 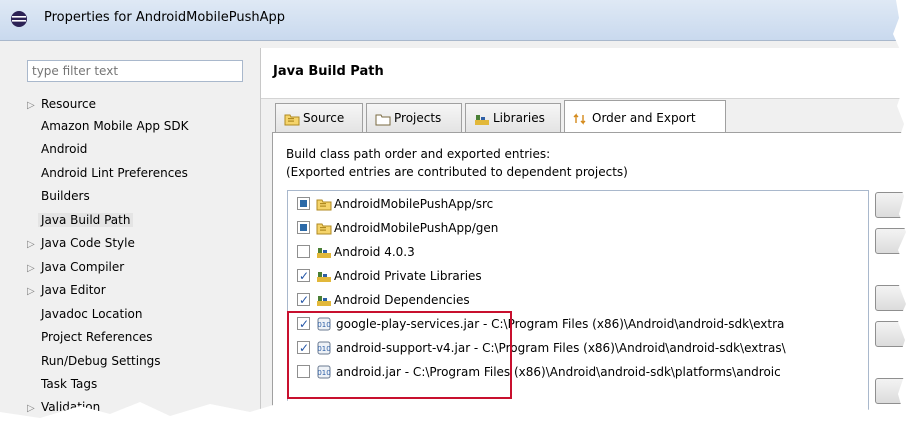 What do you see at coordinates (893, 205) in the screenshot?
I see `up-button` at bounding box center [893, 205].